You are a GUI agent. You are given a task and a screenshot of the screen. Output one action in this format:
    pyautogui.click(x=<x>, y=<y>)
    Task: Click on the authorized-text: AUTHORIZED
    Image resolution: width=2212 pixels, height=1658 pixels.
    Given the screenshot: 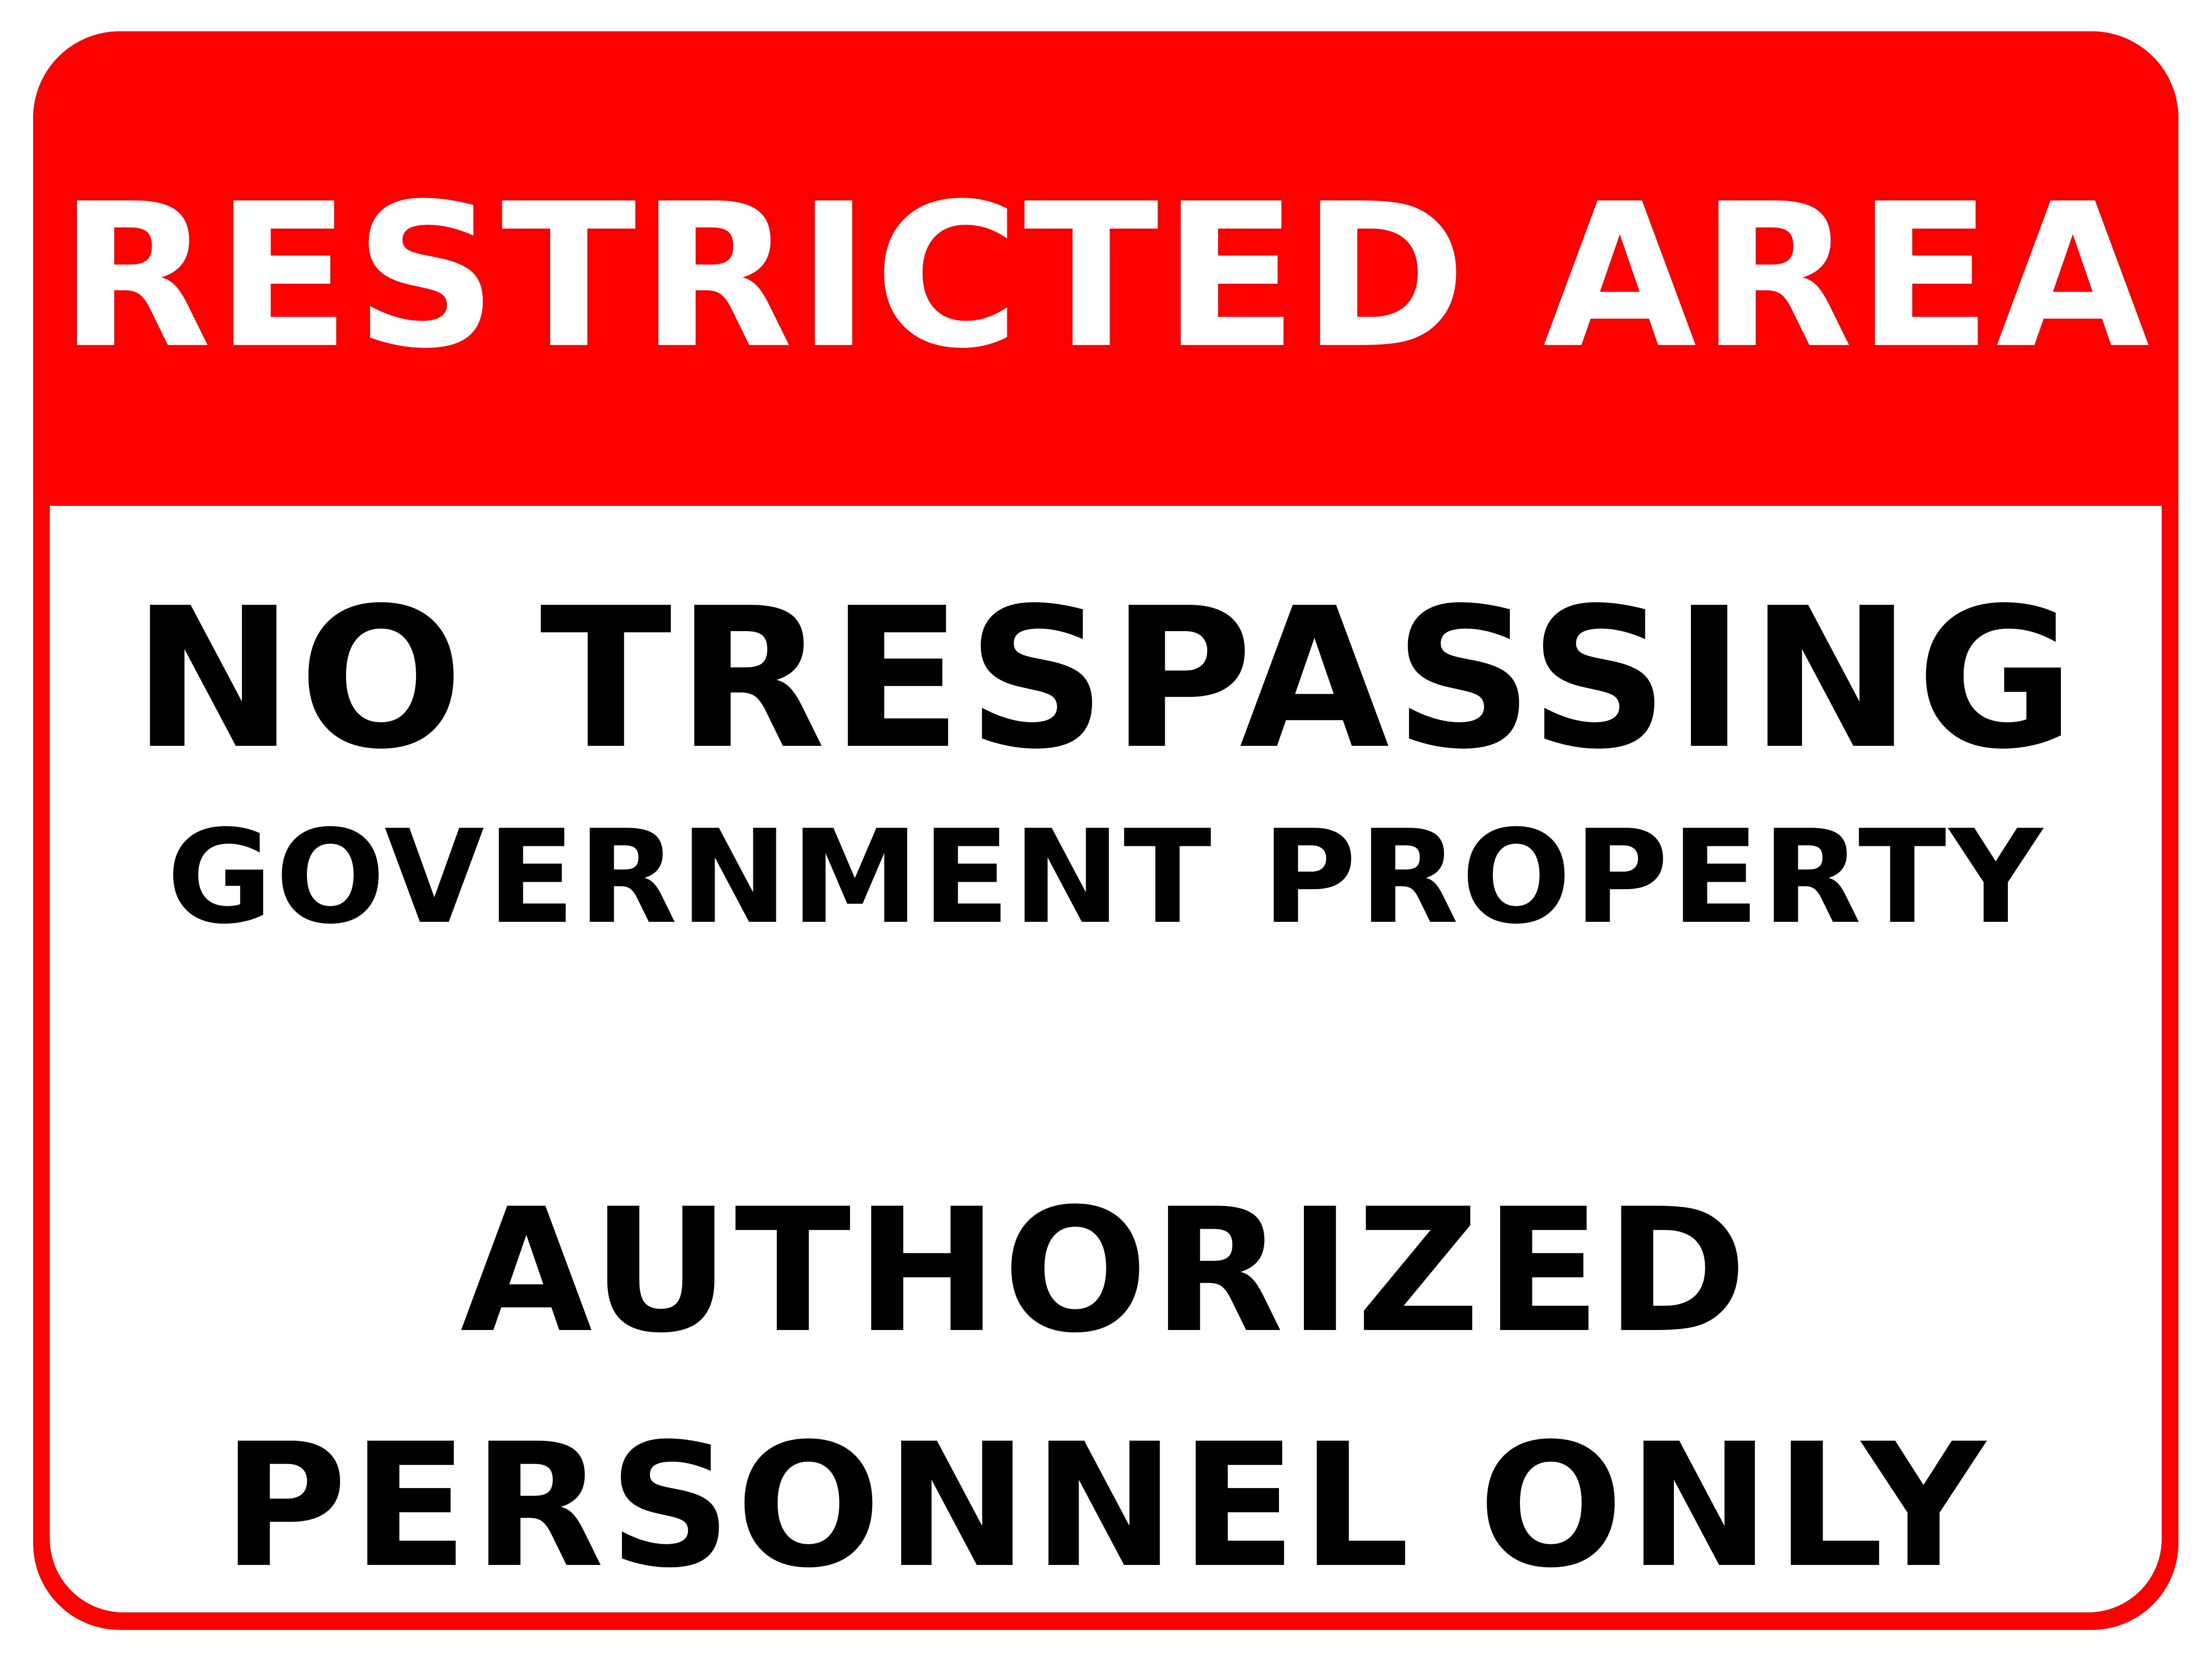 What is the action you would take?
    pyautogui.click(x=1106, y=1271)
    